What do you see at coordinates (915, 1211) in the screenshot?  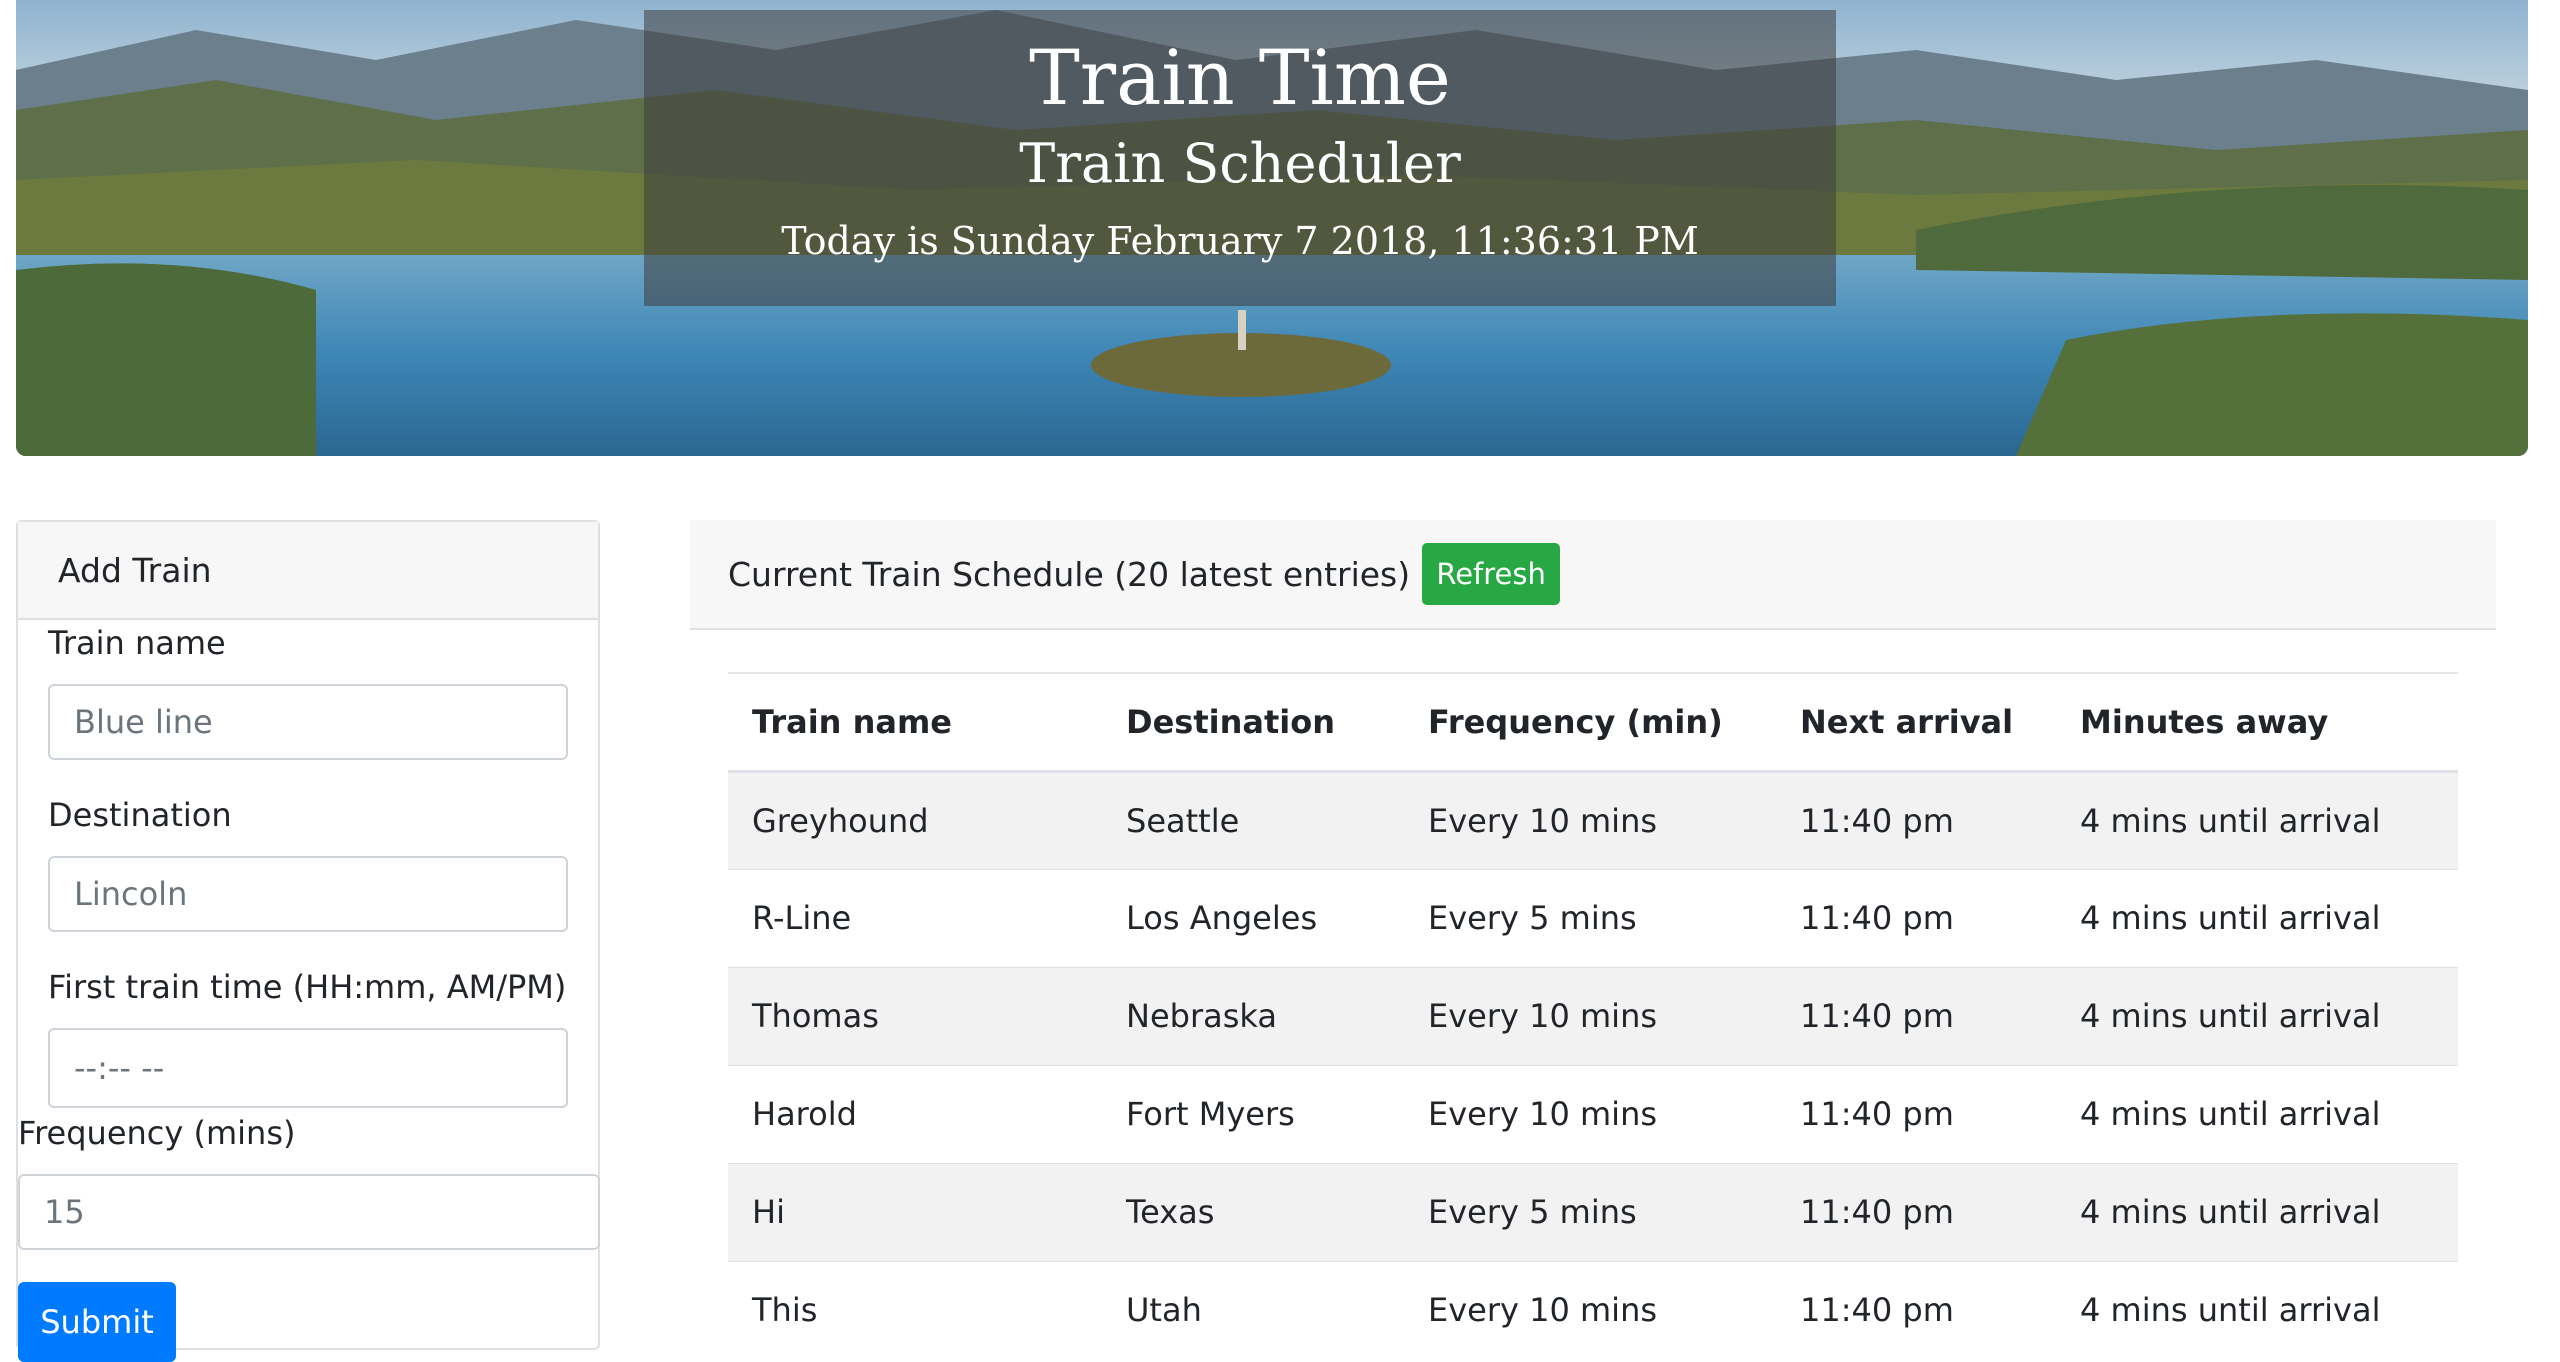 I see `cell-train-name: Hi` at bounding box center [915, 1211].